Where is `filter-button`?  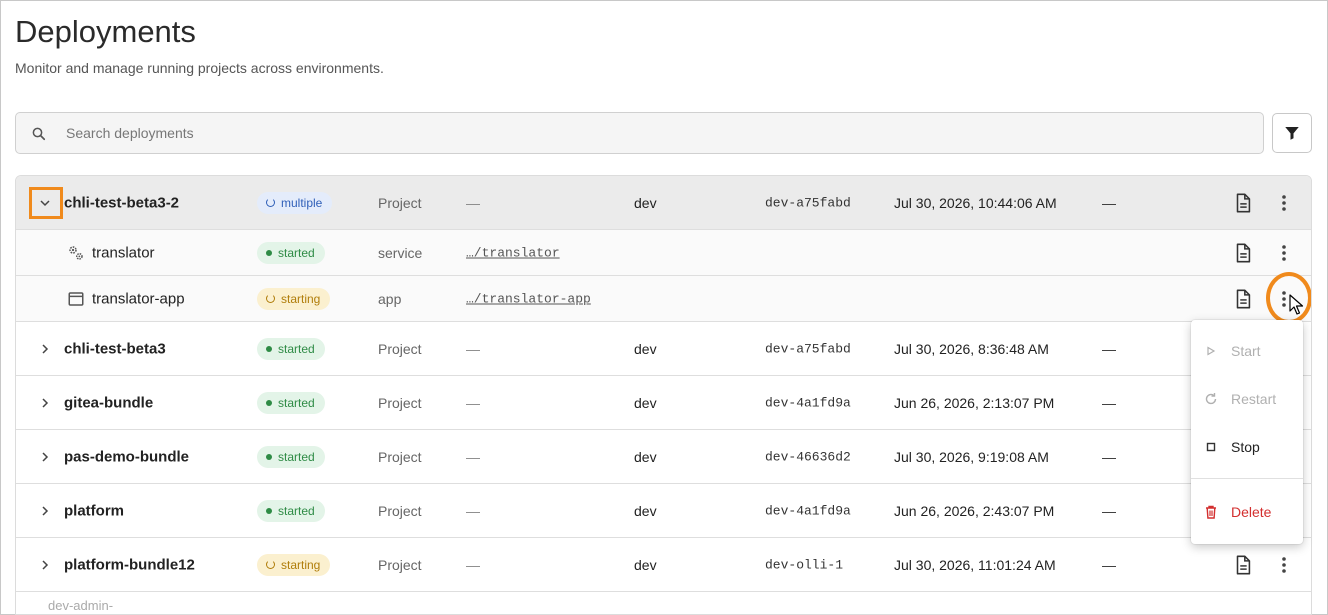
filter-button is located at coordinates (1292, 133).